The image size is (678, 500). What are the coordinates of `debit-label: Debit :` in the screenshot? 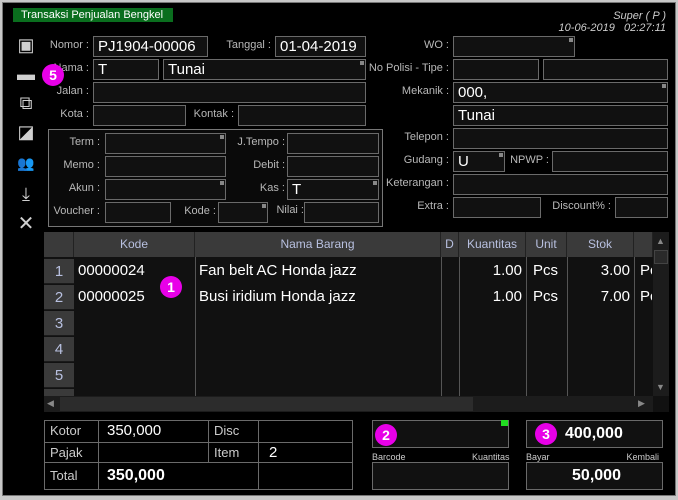 It's located at (269, 165).